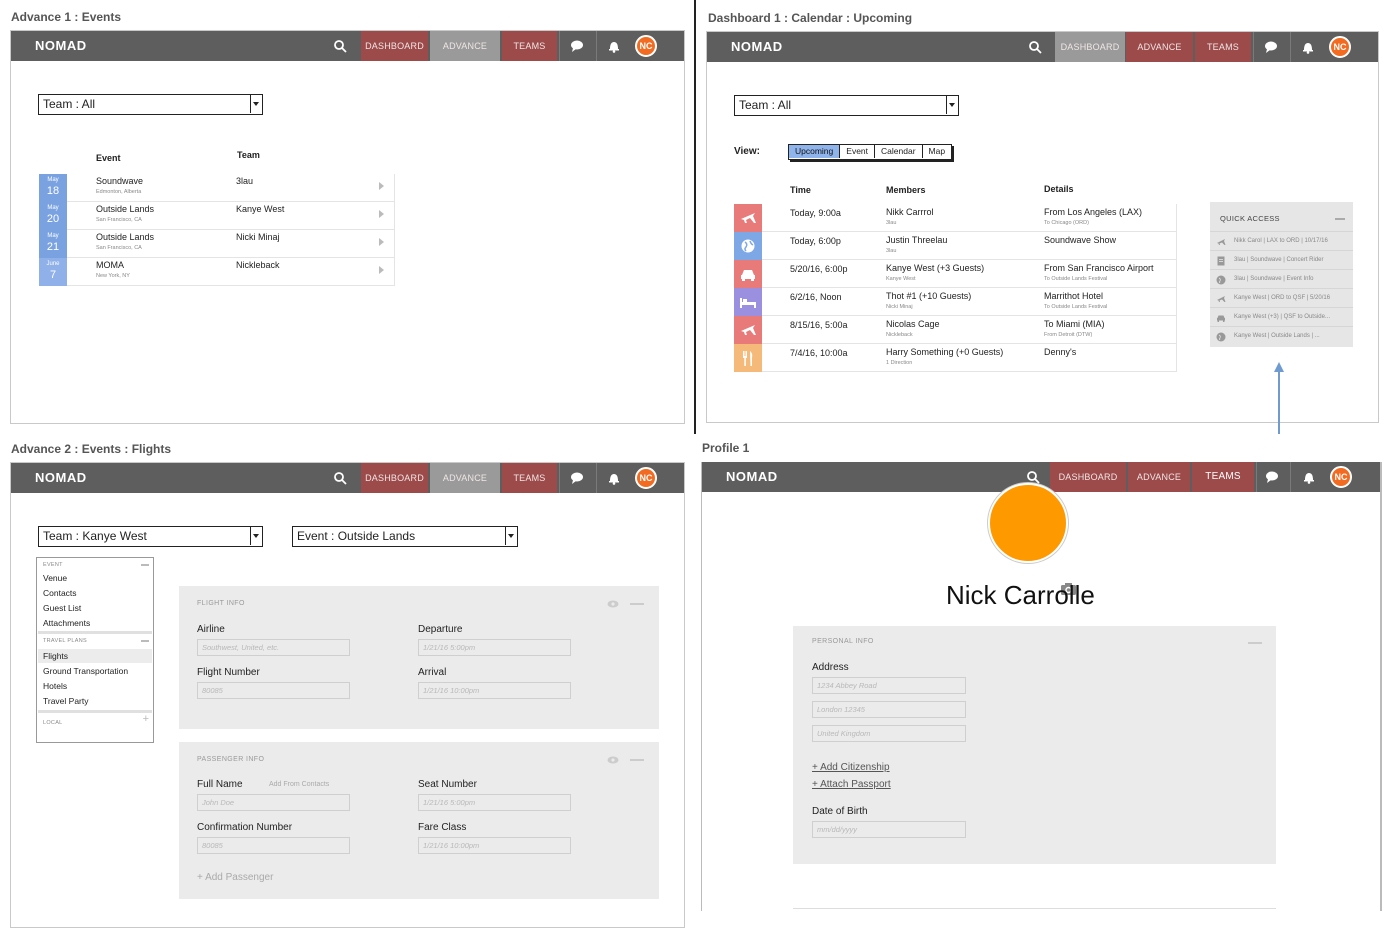 The width and height of the screenshot is (1389, 939). I want to click on confirmation-number-input: 80085, so click(273, 845).